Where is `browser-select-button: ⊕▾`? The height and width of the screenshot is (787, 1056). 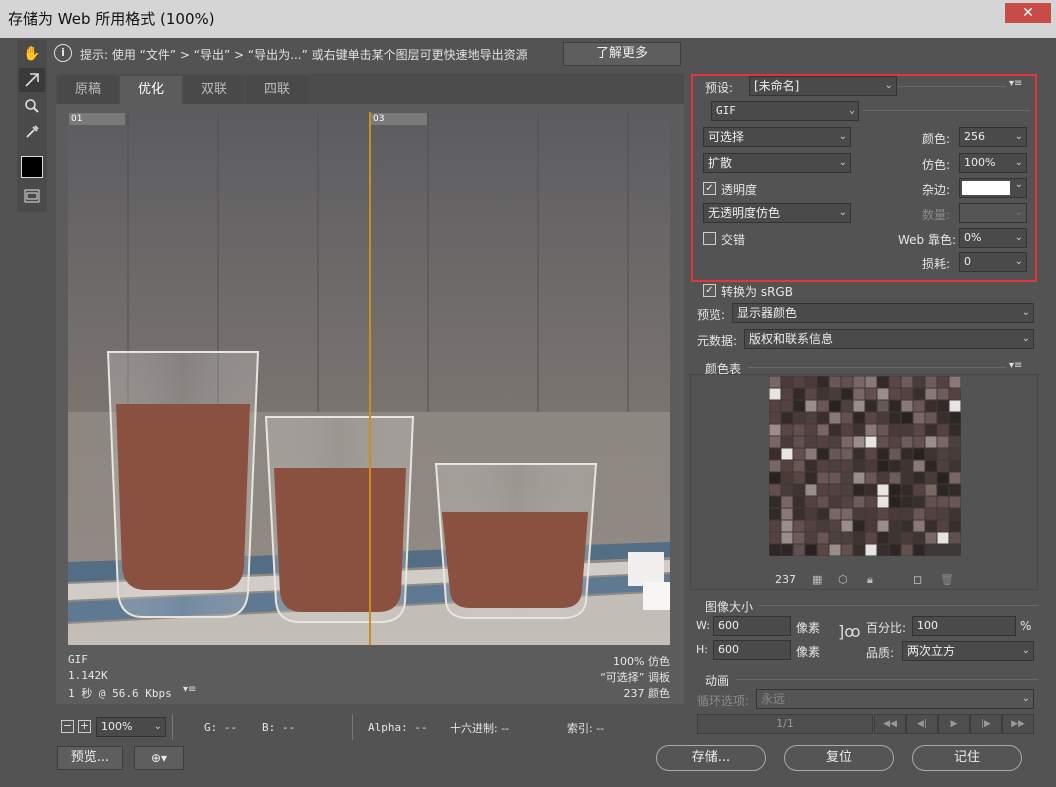
browser-select-button: ⊕▾ is located at coordinates (159, 758).